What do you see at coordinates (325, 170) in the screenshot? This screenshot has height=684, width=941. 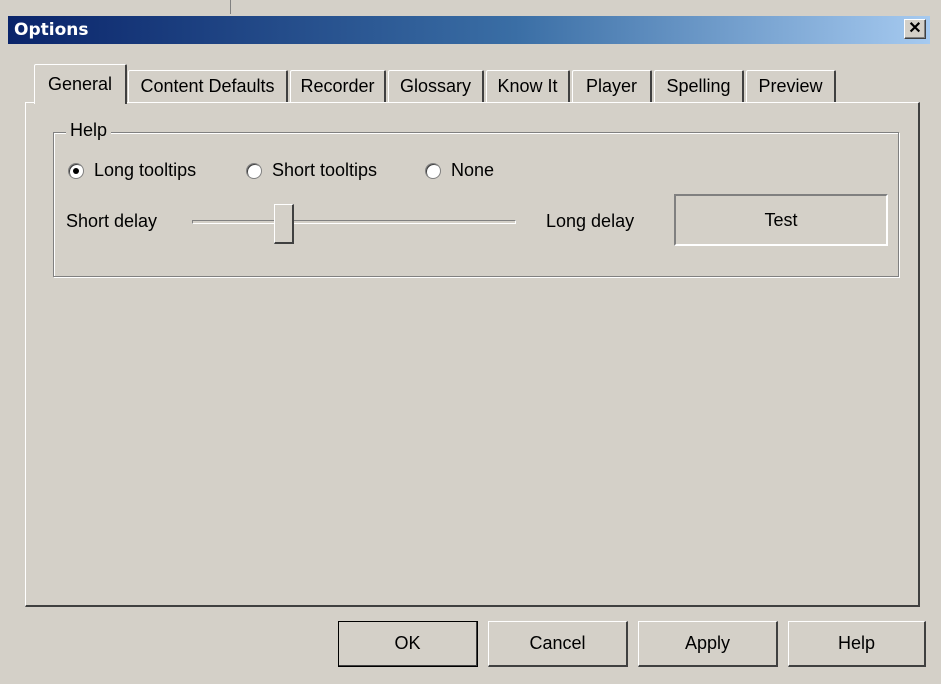 I see `radio-label: Short tooltips` at bounding box center [325, 170].